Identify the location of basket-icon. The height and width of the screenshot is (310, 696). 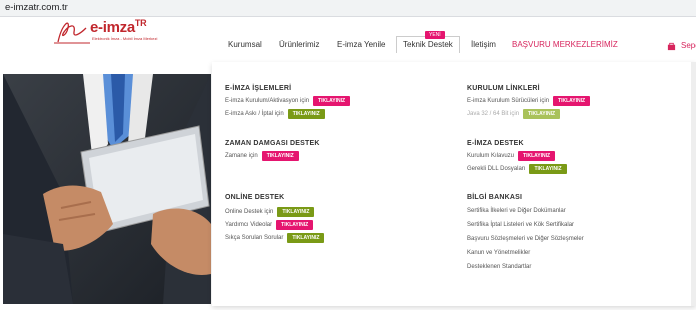
(671, 46).